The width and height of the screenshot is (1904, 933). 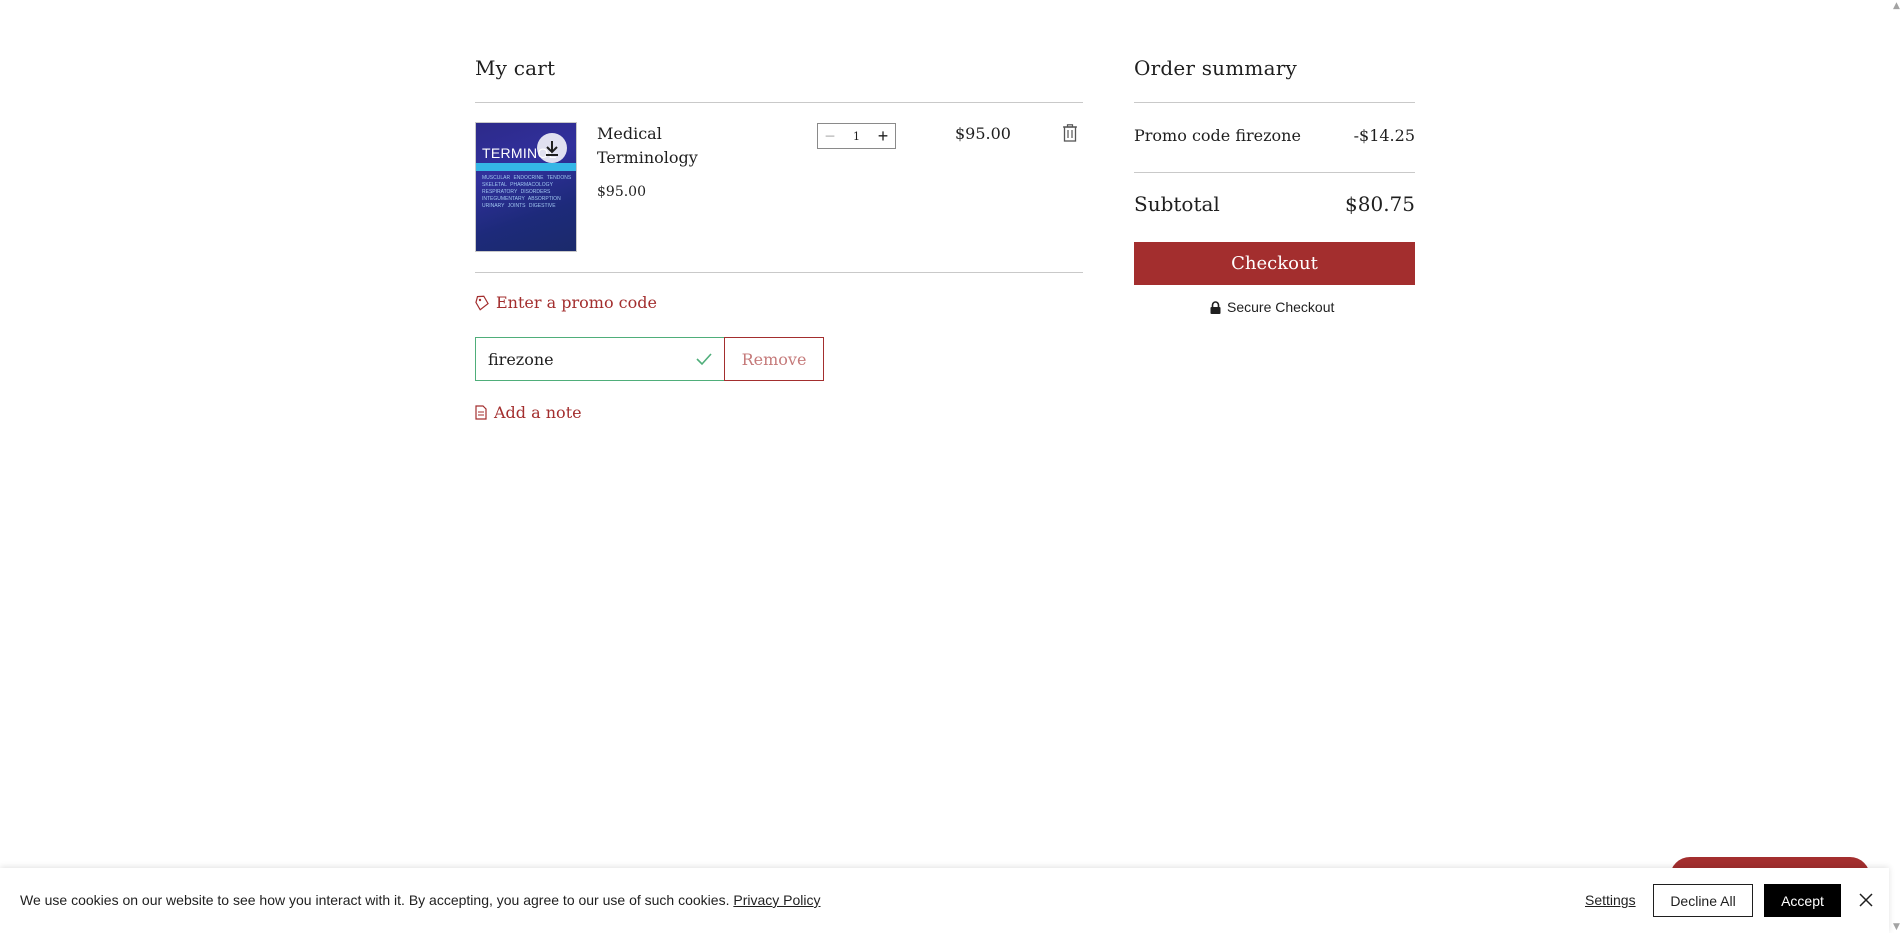 I want to click on scroll-down-arrow-icon: ▼, so click(x=1896, y=927).